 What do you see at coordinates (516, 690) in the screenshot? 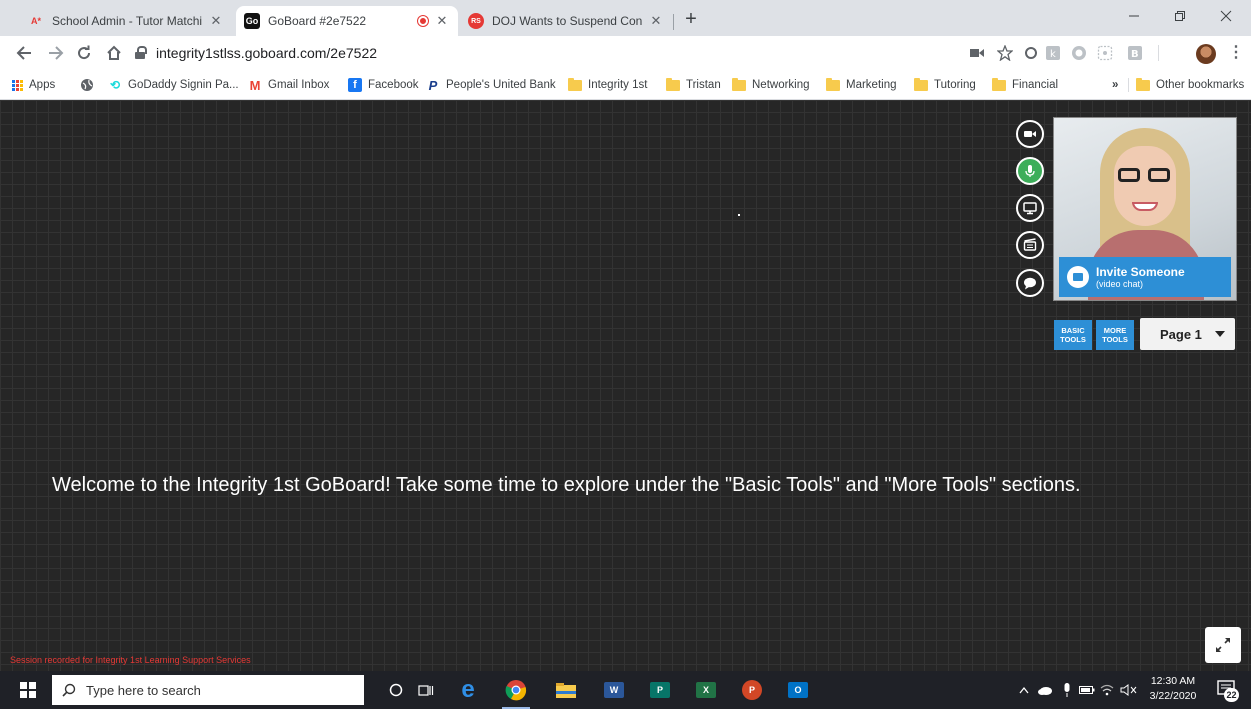
I see `chrome-app` at bounding box center [516, 690].